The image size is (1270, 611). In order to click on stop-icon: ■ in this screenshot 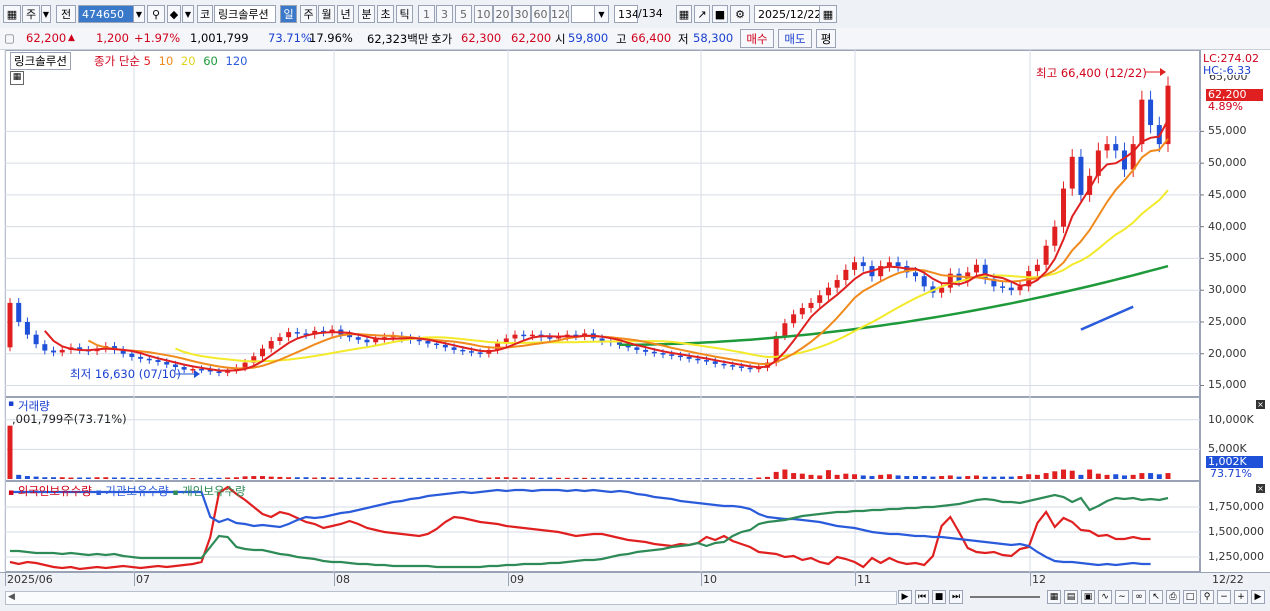, I will do `click(939, 597)`.